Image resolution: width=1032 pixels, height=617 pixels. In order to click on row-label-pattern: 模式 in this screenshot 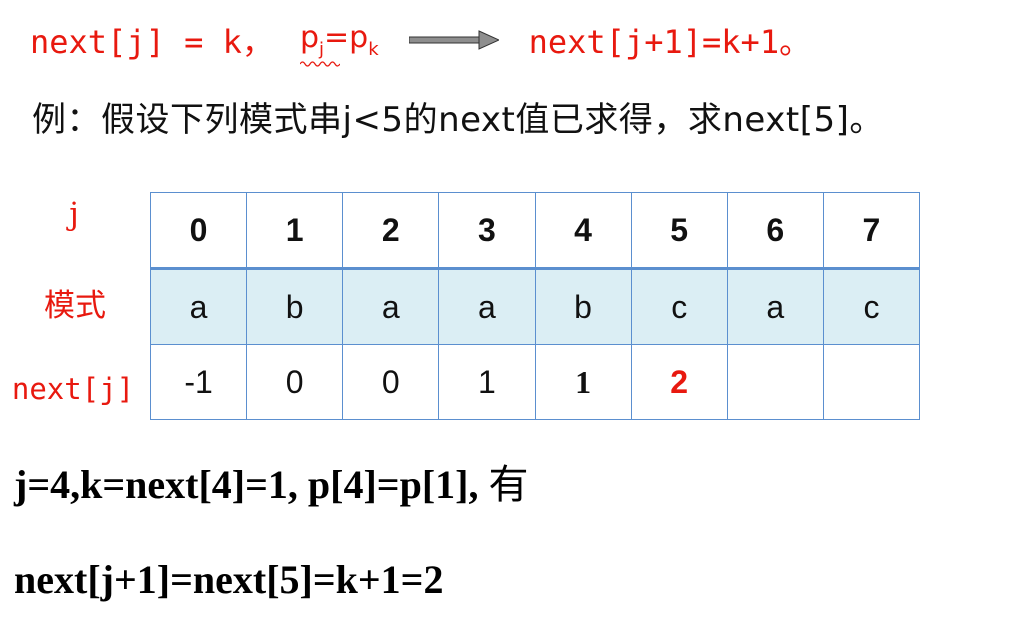, I will do `click(75, 306)`.